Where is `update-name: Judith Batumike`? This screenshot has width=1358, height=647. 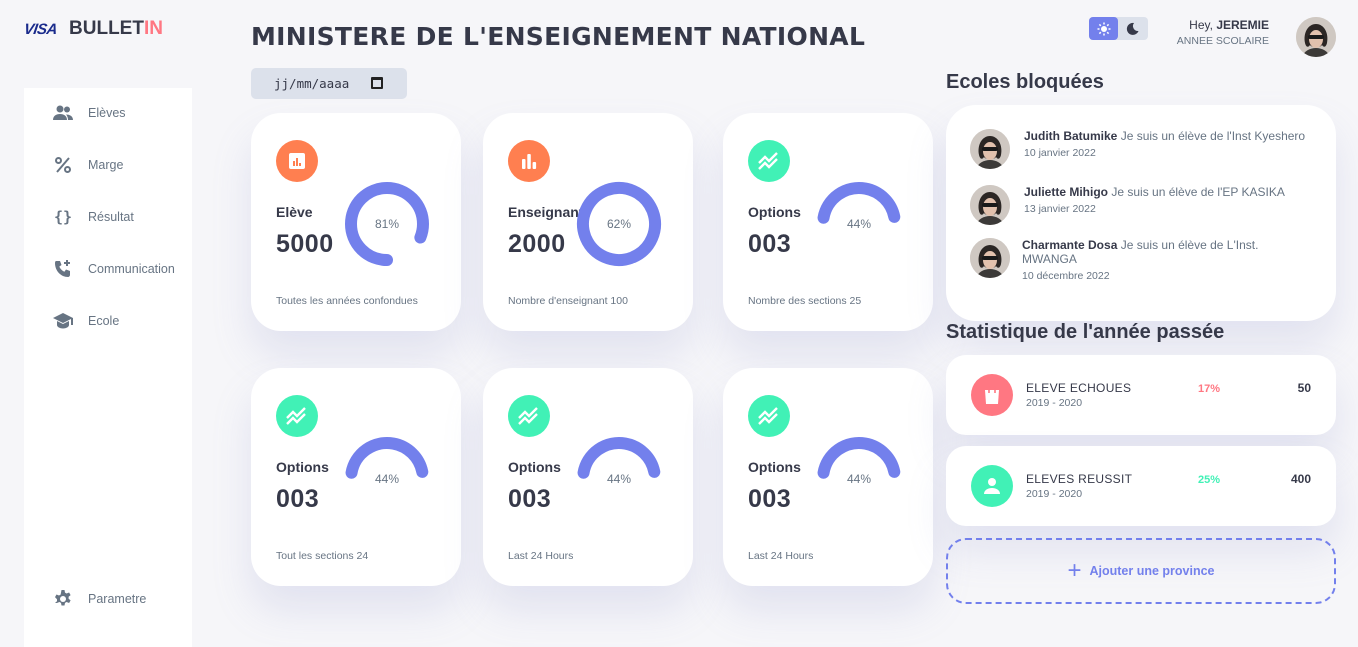
update-name: Judith Batumike is located at coordinates (1071, 136).